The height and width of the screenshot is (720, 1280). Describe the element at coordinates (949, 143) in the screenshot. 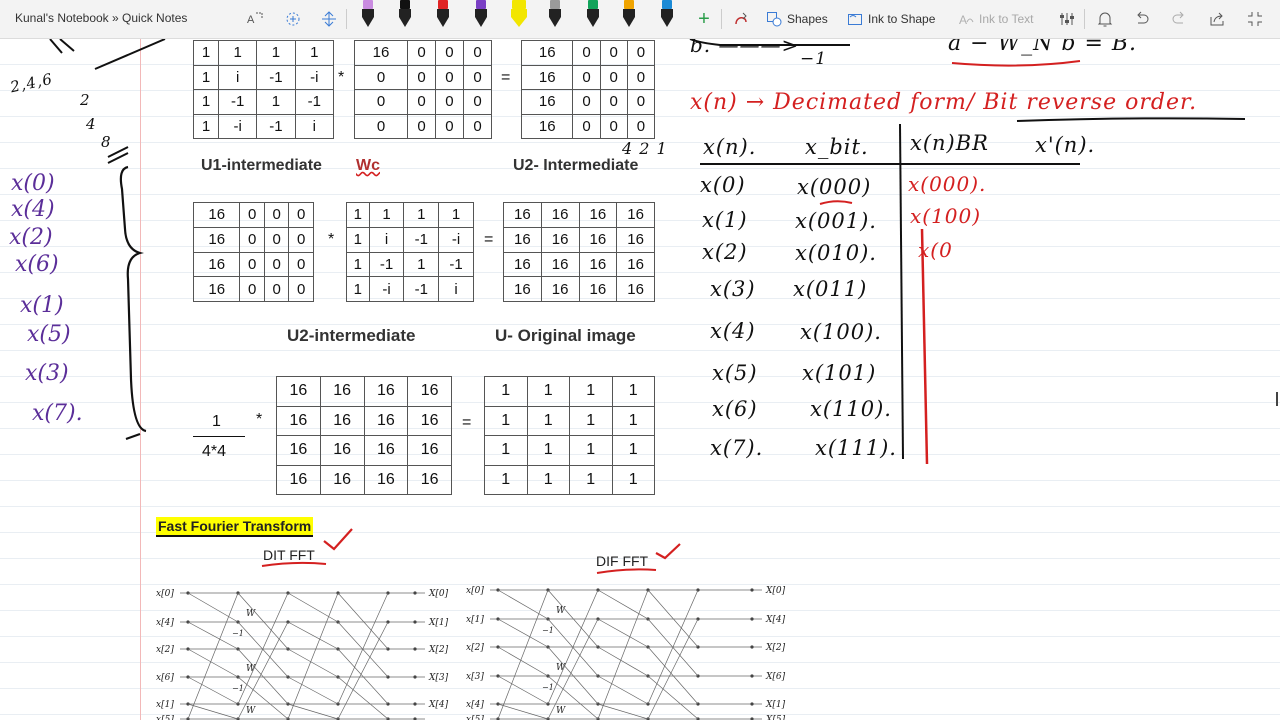

I see `ink-col-header: x(n)BR` at that location.